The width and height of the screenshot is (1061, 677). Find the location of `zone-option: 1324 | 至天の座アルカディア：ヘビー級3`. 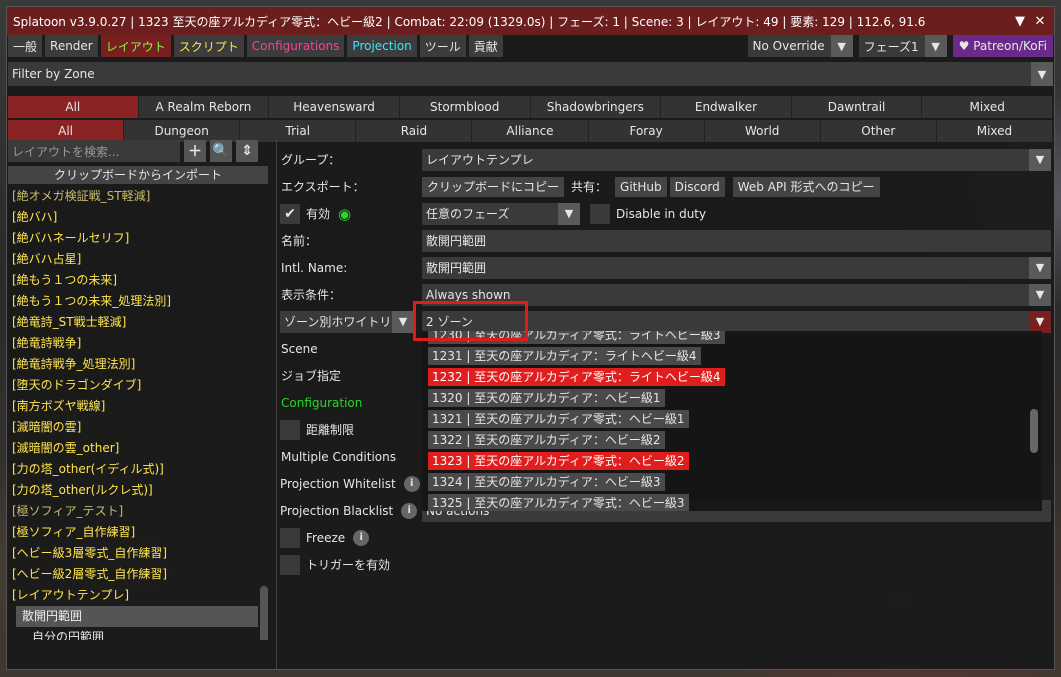

zone-option: 1324 | 至天の座アルカディア：ヘビー級3 is located at coordinates (546, 482).